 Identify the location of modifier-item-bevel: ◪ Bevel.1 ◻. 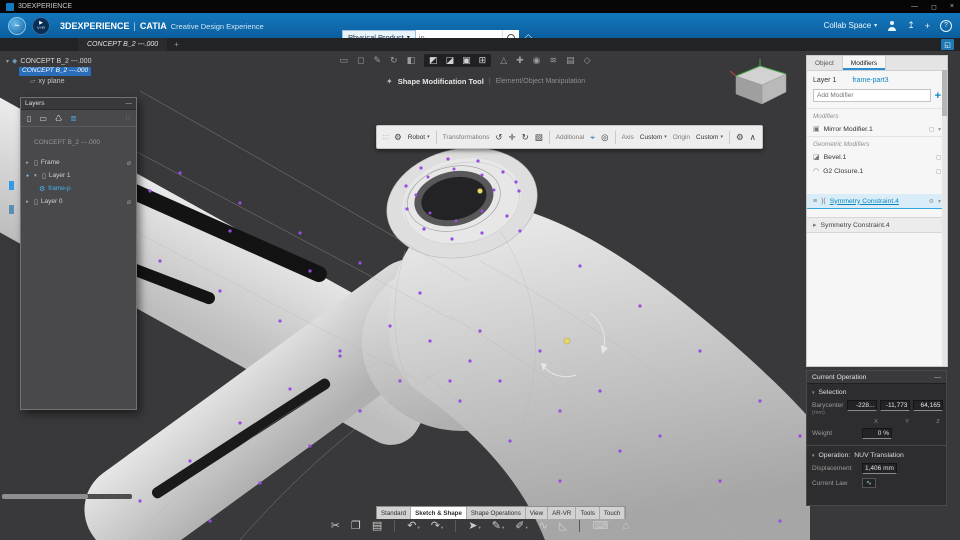
(877, 157).